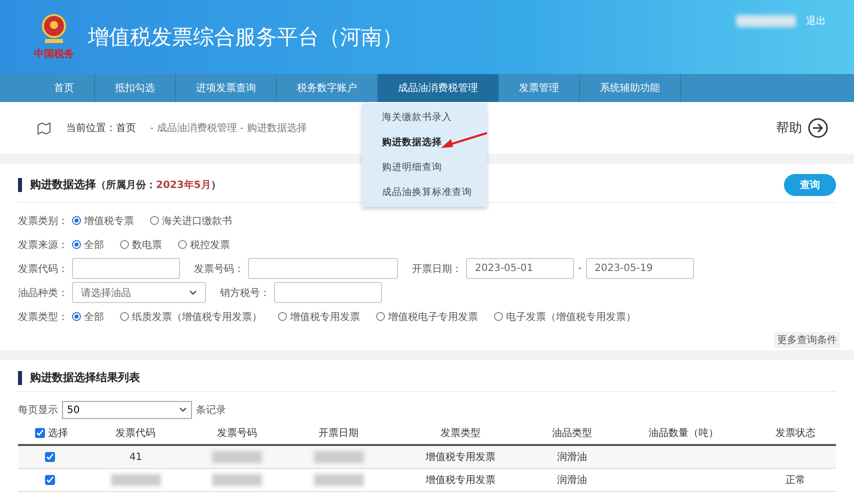 The height and width of the screenshot is (500, 854). I want to click on section-title: 购进数据选择结果列表, so click(85, 377).